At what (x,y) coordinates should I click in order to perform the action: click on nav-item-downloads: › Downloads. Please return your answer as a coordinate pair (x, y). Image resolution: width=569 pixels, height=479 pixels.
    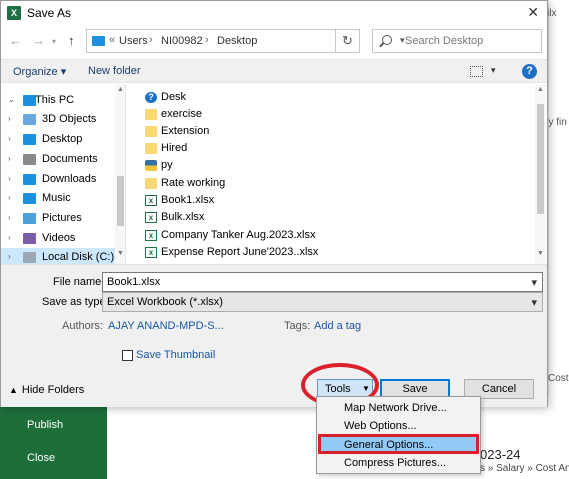
    Looking at the image, I should click on (58, 180).